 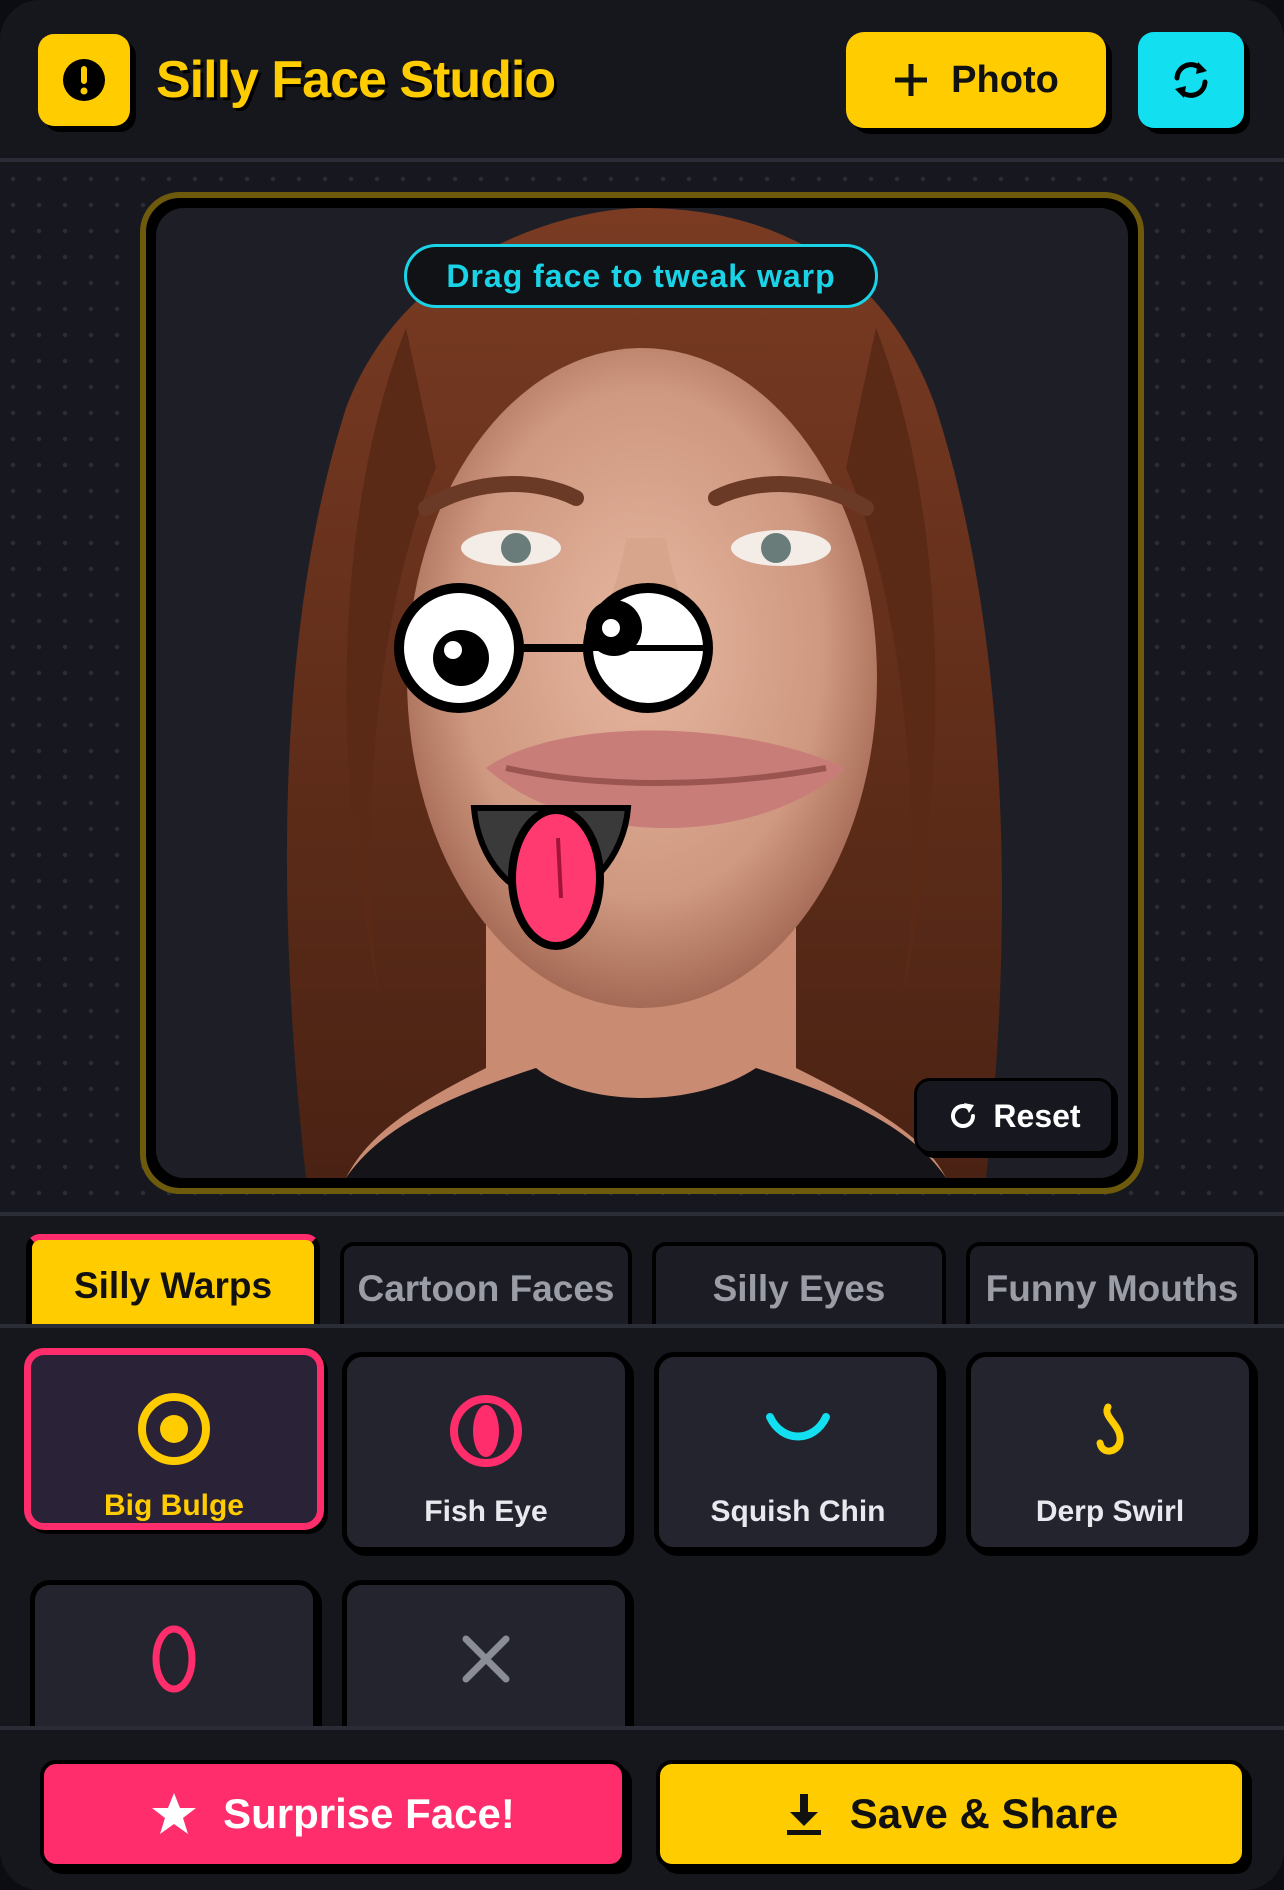 What do you see at coordinates (911, 80) in the screenshot?
I see `plus-icon` at bounding box center [911, 80].